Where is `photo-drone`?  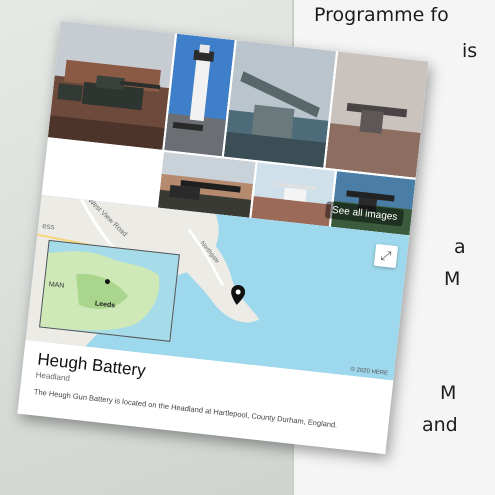 photo-drone is located at coordinates (293, 194).